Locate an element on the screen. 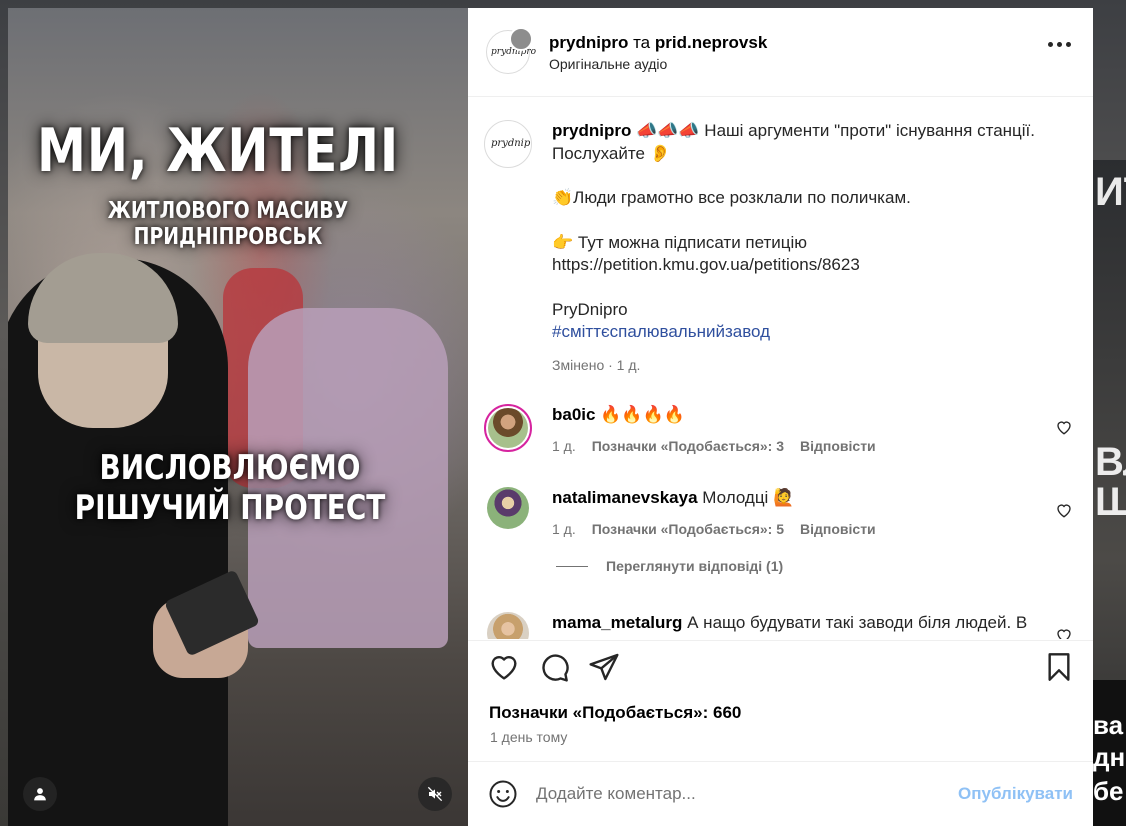 This screenshot has height=826, width=1126. user-icon is located at coordinates (40, 794).